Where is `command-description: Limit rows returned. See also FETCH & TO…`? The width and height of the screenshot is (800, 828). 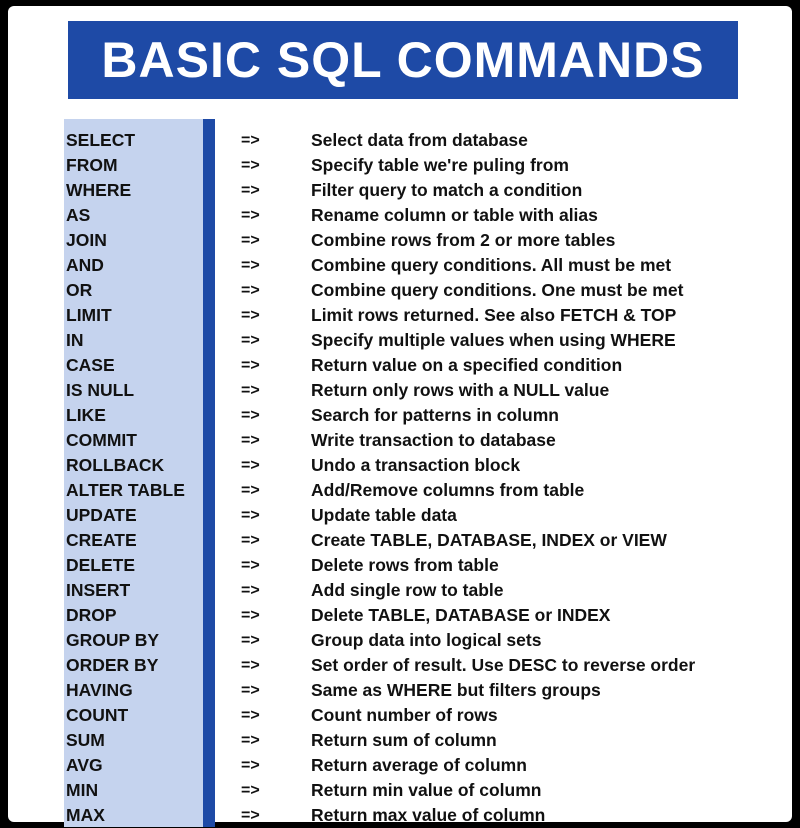 command-description: Limit rows returned. See also FETCH & TO… is located at coordinates (494, 315).